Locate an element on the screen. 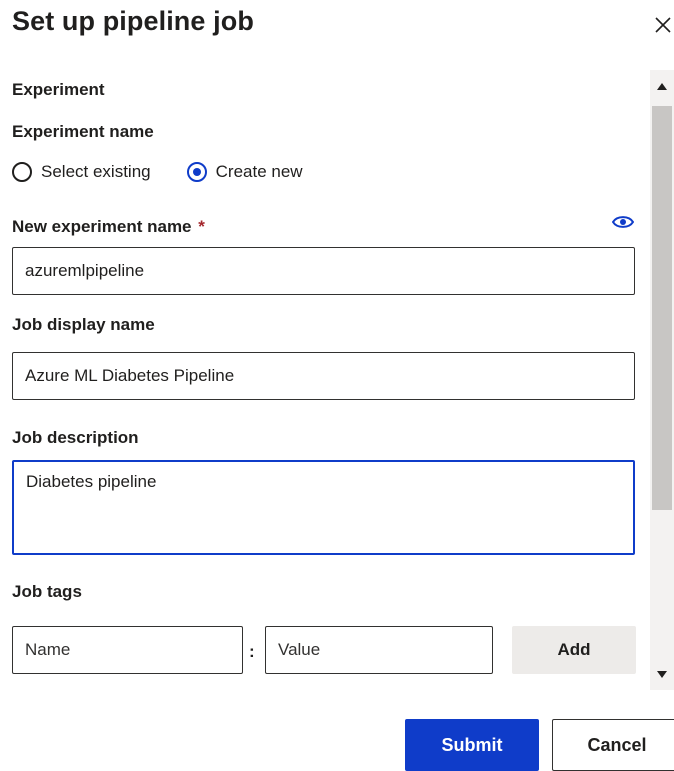 The image size is (674, 771). add-tag-button: Add is located at coordinates (574, 650).